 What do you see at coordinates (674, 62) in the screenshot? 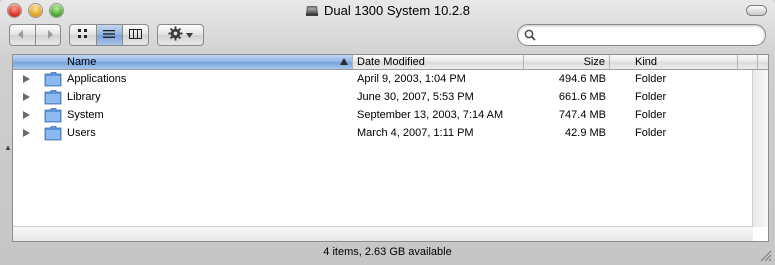
I see `column-header-kind: Kind` at bounding box center [674, 62].